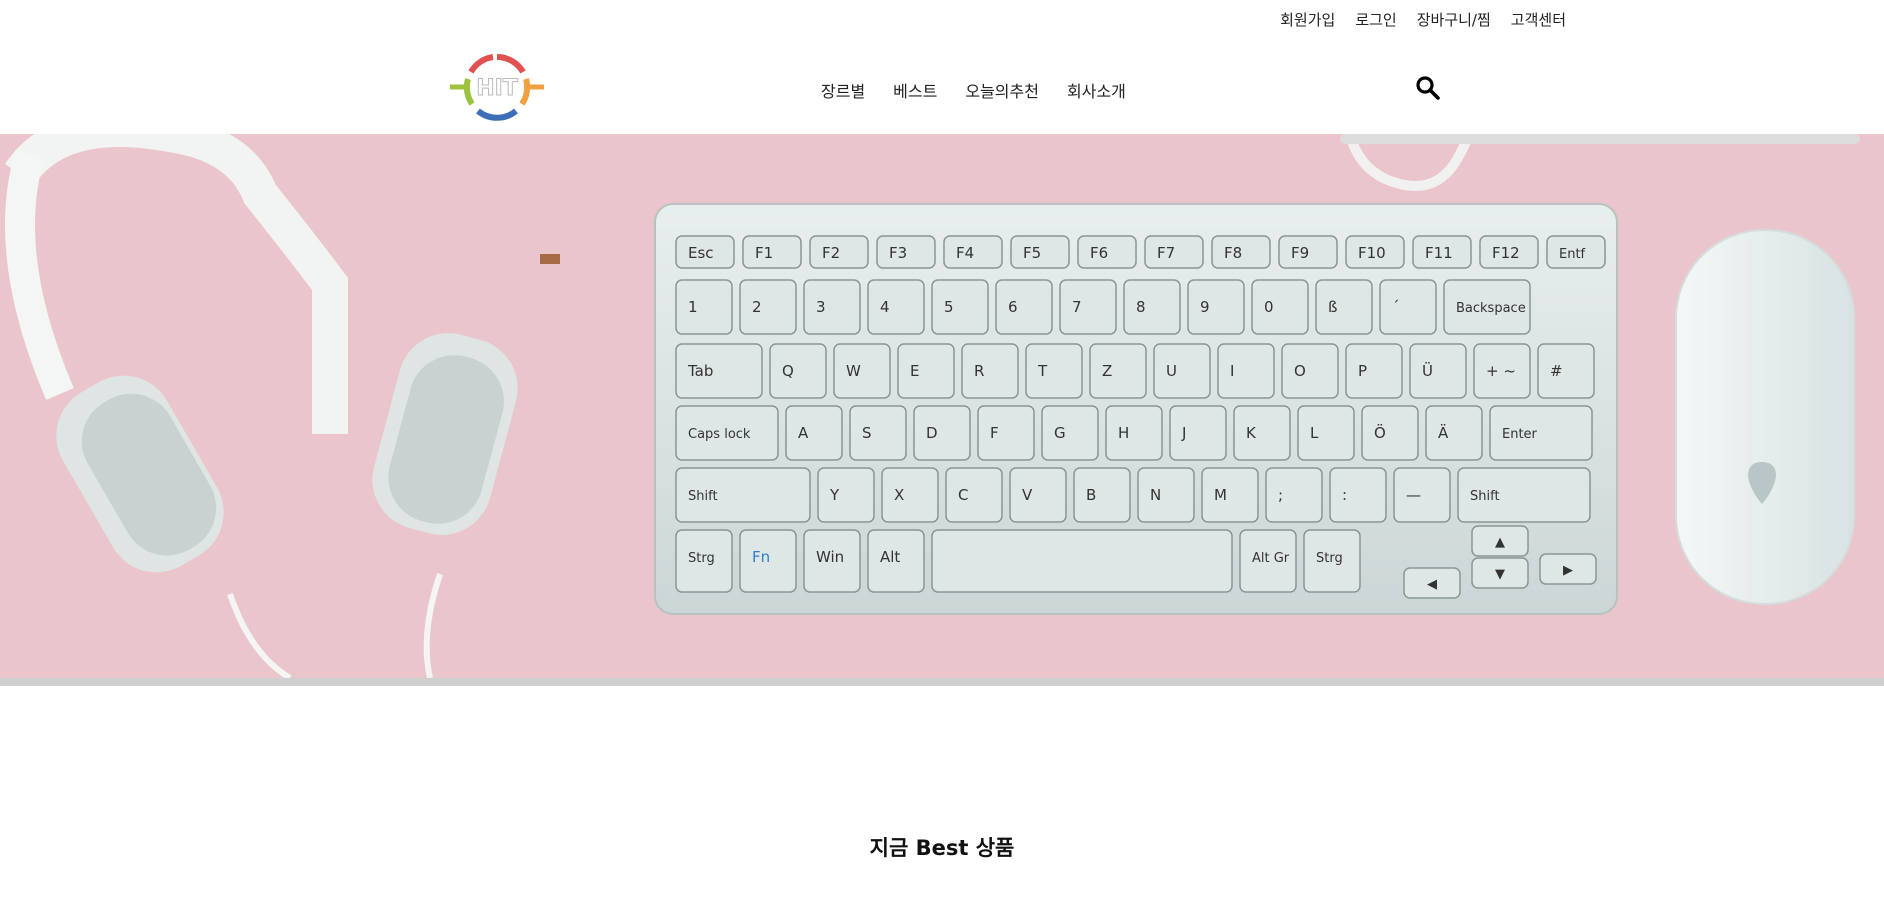  Describe the element at coordinates (1428, 88) in the screenshot. I see `search-icon` at that location.